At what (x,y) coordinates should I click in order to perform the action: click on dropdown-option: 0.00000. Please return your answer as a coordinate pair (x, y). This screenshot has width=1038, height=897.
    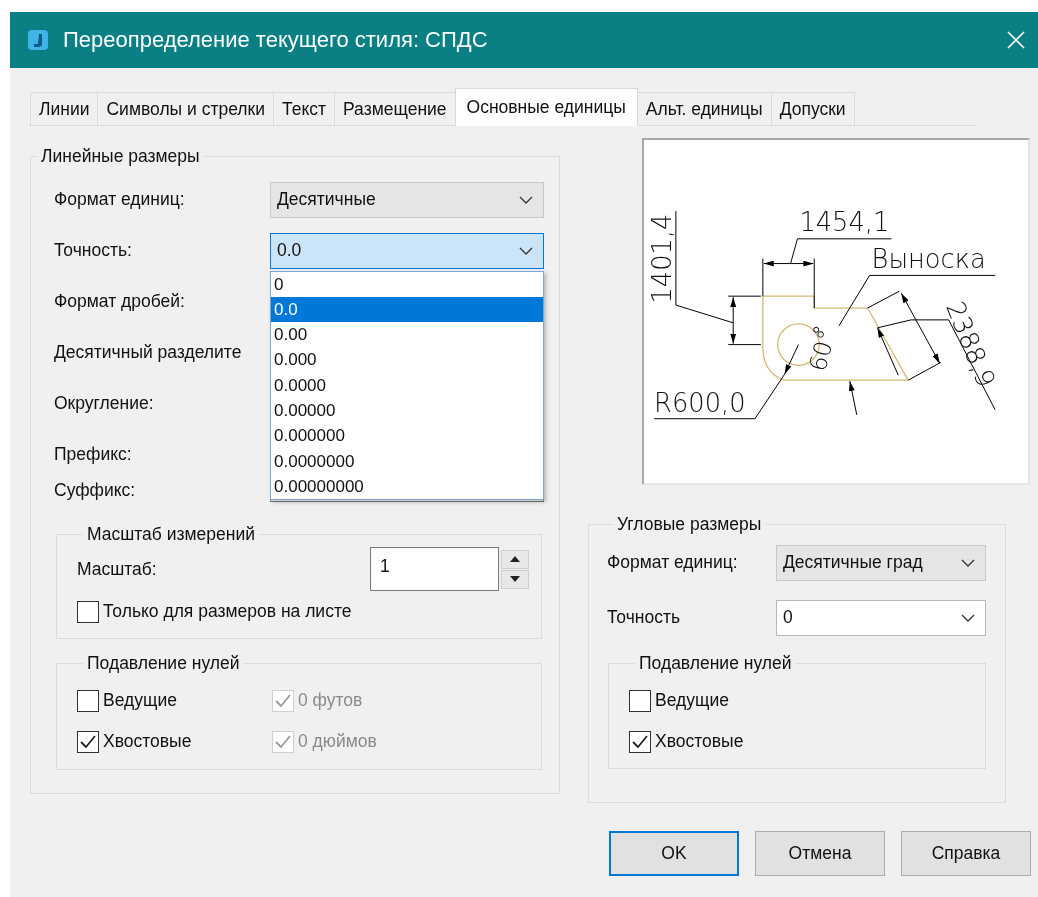
    Looking at the image, I should click on (407, 411).